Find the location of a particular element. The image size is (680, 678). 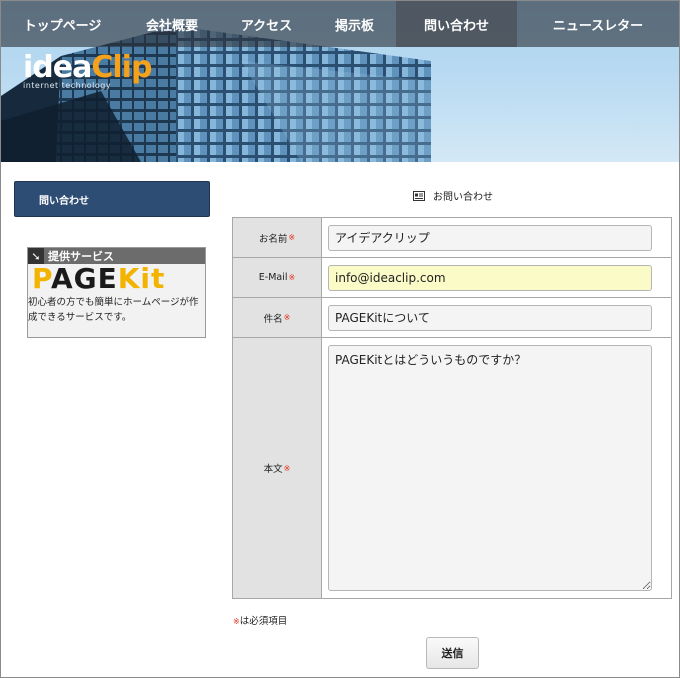

pagekit-logo: PAGEKit is located at coordinates (116, 279).